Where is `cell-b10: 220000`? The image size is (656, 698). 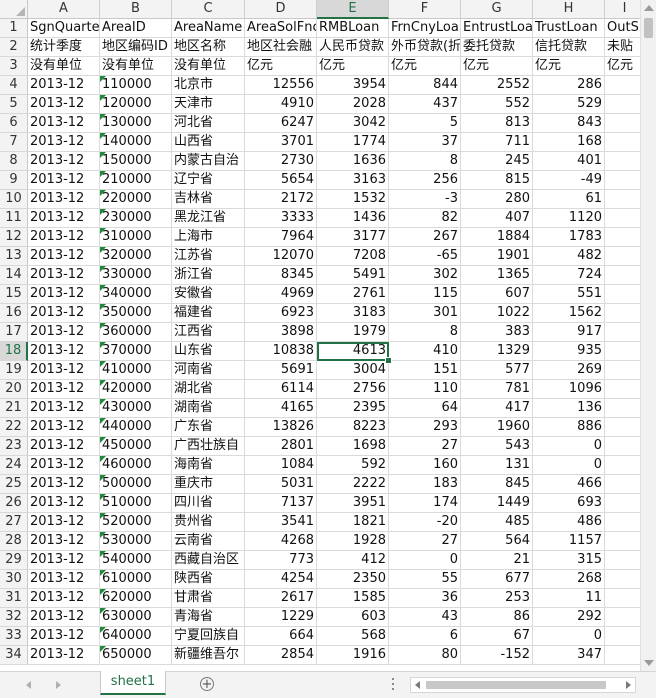
cell-b10: 220000 is located at coordinates (136, 199).